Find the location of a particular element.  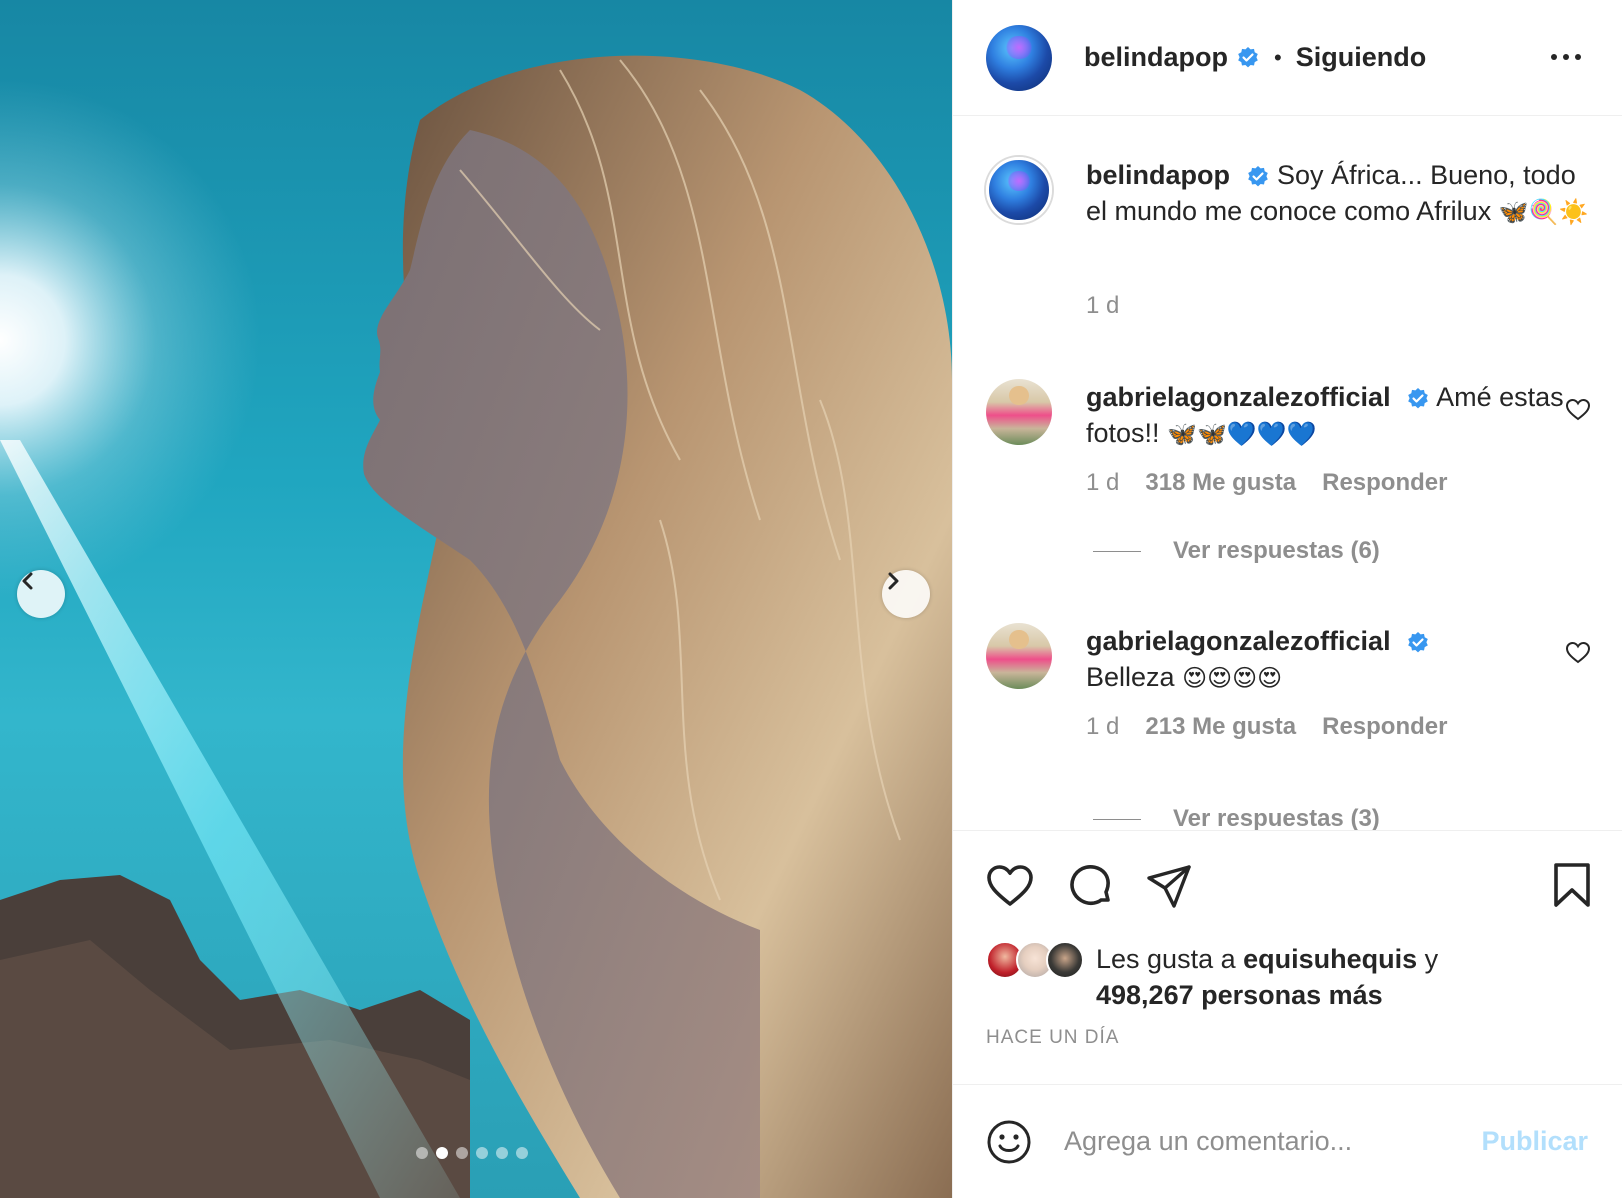

emoji-icon is located at coordinates (1009, 1142).